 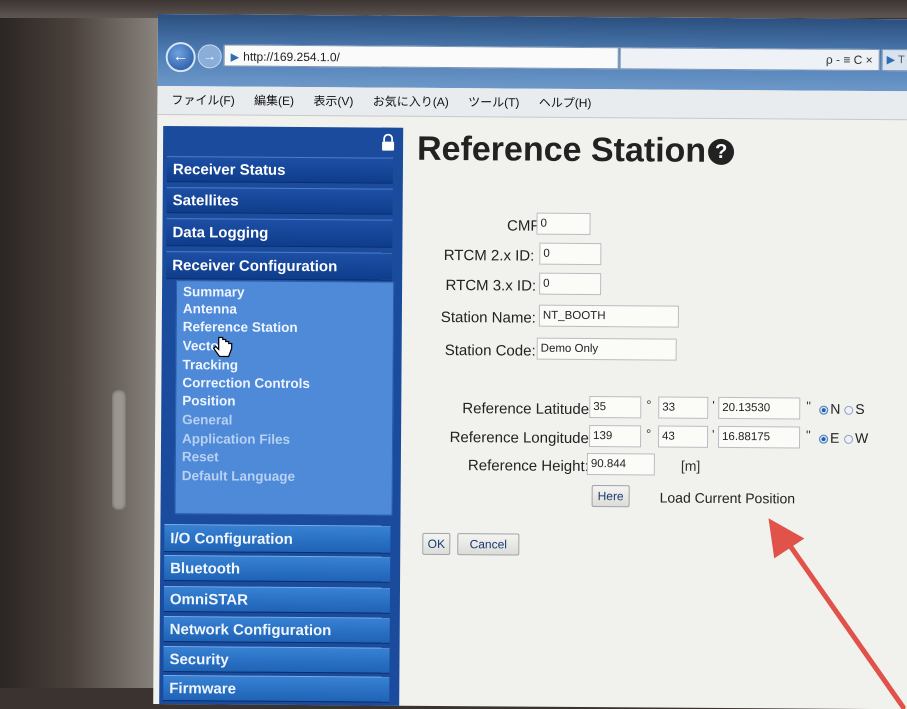 What do you see at coordinates (283, 309) in the screenshot?
I see `submenu-item-antenna: Antenna` at bounding box center [283, 309].